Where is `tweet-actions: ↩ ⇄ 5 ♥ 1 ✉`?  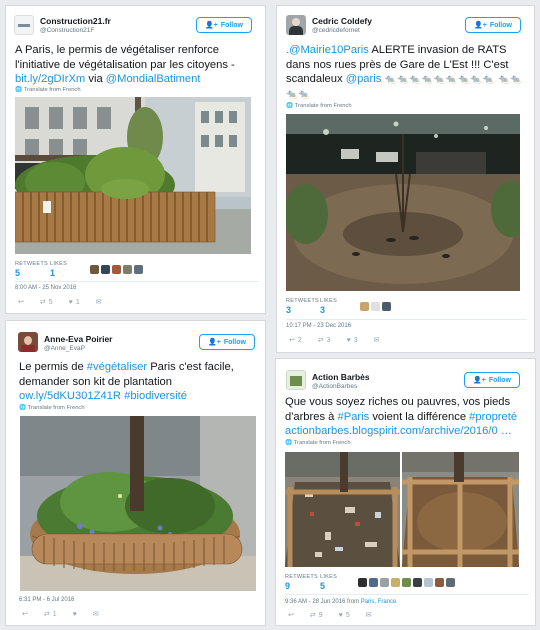 tweet-actions: ↩ ⇄ 5 ♥ 1 ✉ is located at coordinates (60, 302).